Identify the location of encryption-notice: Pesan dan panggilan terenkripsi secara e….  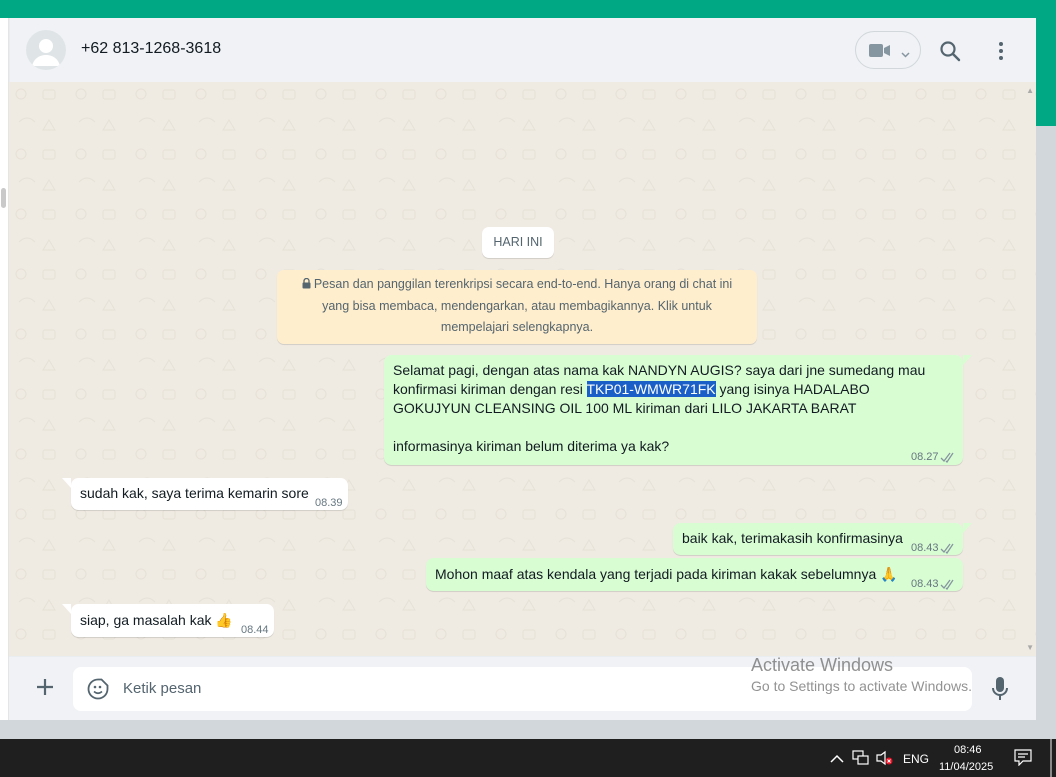
(517, 307).